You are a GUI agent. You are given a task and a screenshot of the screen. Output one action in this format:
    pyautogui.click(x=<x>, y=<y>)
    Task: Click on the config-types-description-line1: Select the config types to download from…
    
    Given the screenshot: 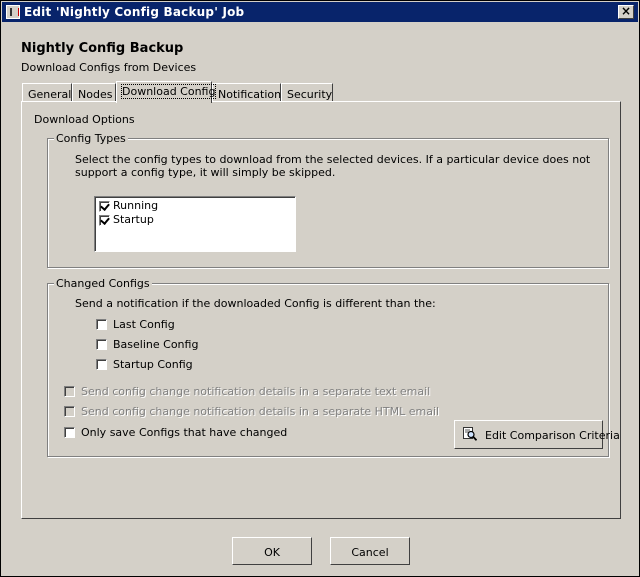 What is the action you would take?
    pyautogui.click(x=333, y=159)
    